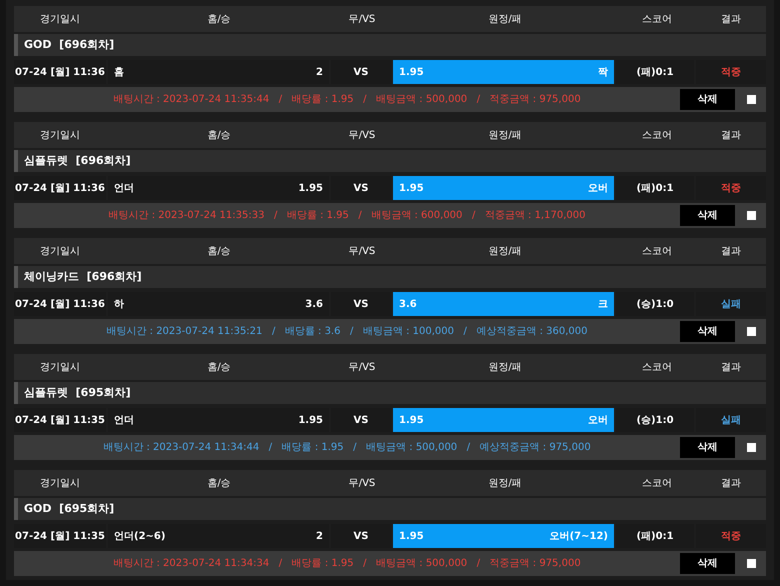 The height and width of the screenshot is (586, 780). I want to click on game-title: 심플듀렛 [695회차], so click(77, 392).